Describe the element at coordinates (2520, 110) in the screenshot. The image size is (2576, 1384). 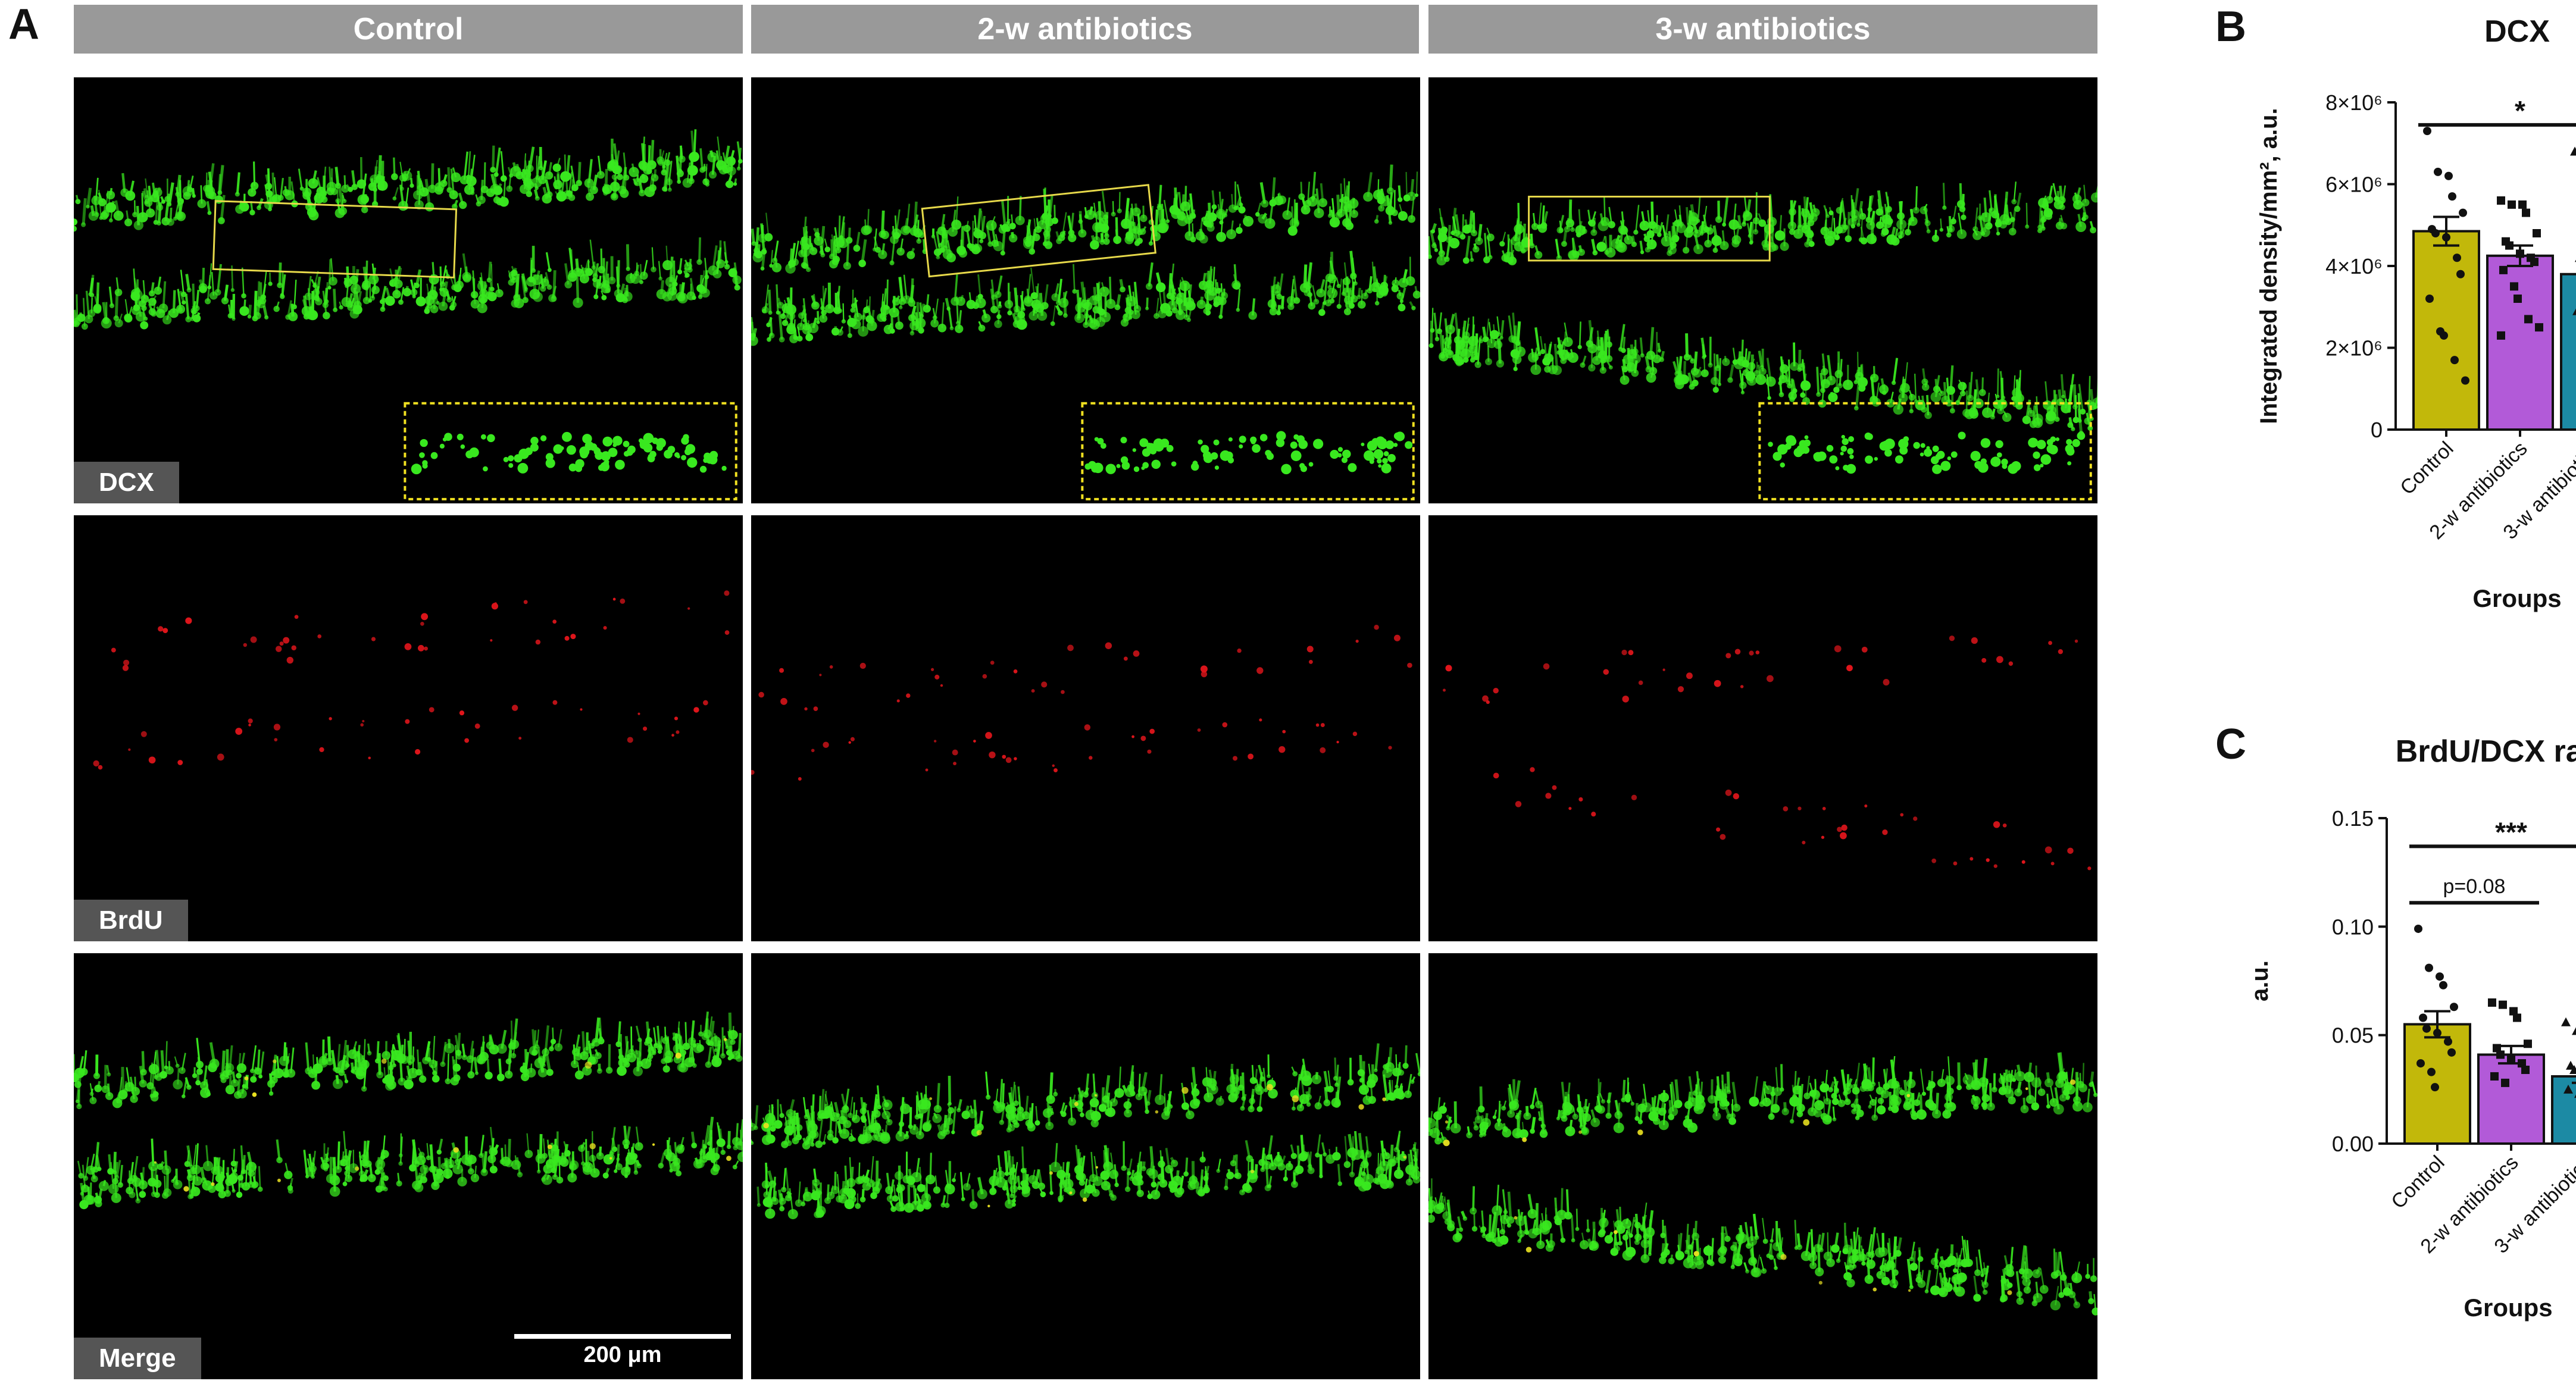
I see `significance-label: *` at that location.